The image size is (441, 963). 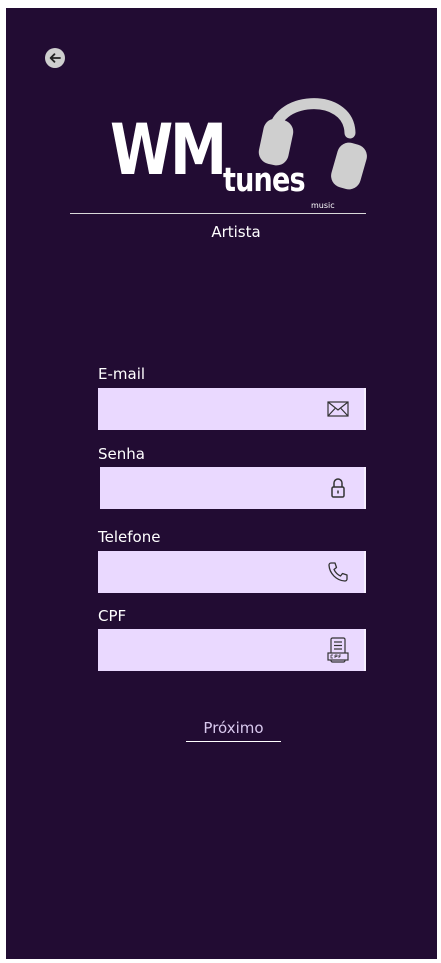 What do you see at coordinates (338, 650) in the screenshot?
I see `cpf-document-icon` at bounding box center [338, 650].